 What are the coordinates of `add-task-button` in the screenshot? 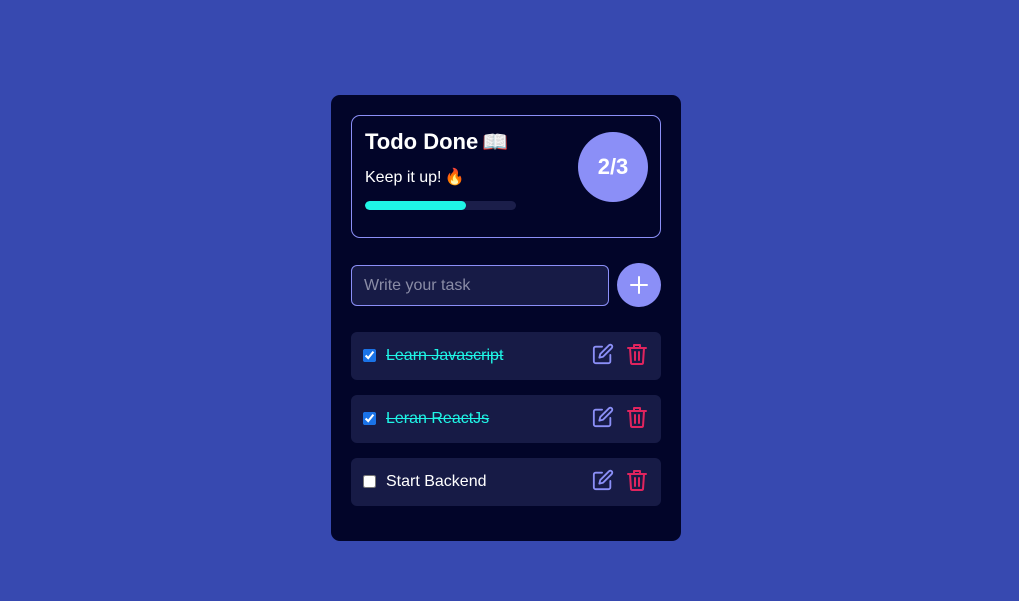 It's located at (639, 285).